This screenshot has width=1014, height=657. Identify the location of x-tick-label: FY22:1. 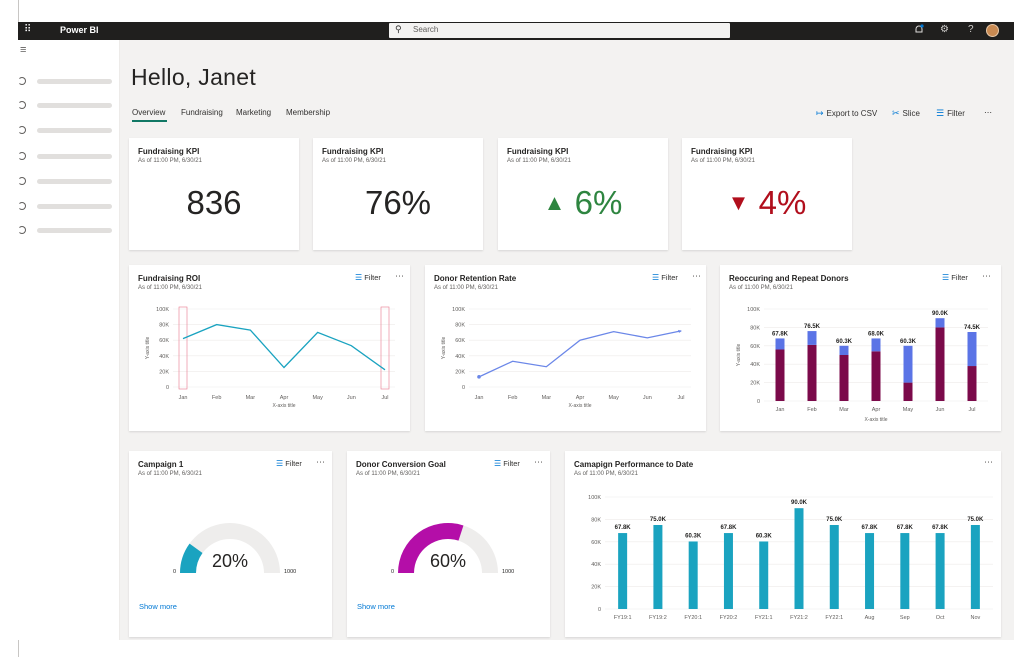
(834, 618).